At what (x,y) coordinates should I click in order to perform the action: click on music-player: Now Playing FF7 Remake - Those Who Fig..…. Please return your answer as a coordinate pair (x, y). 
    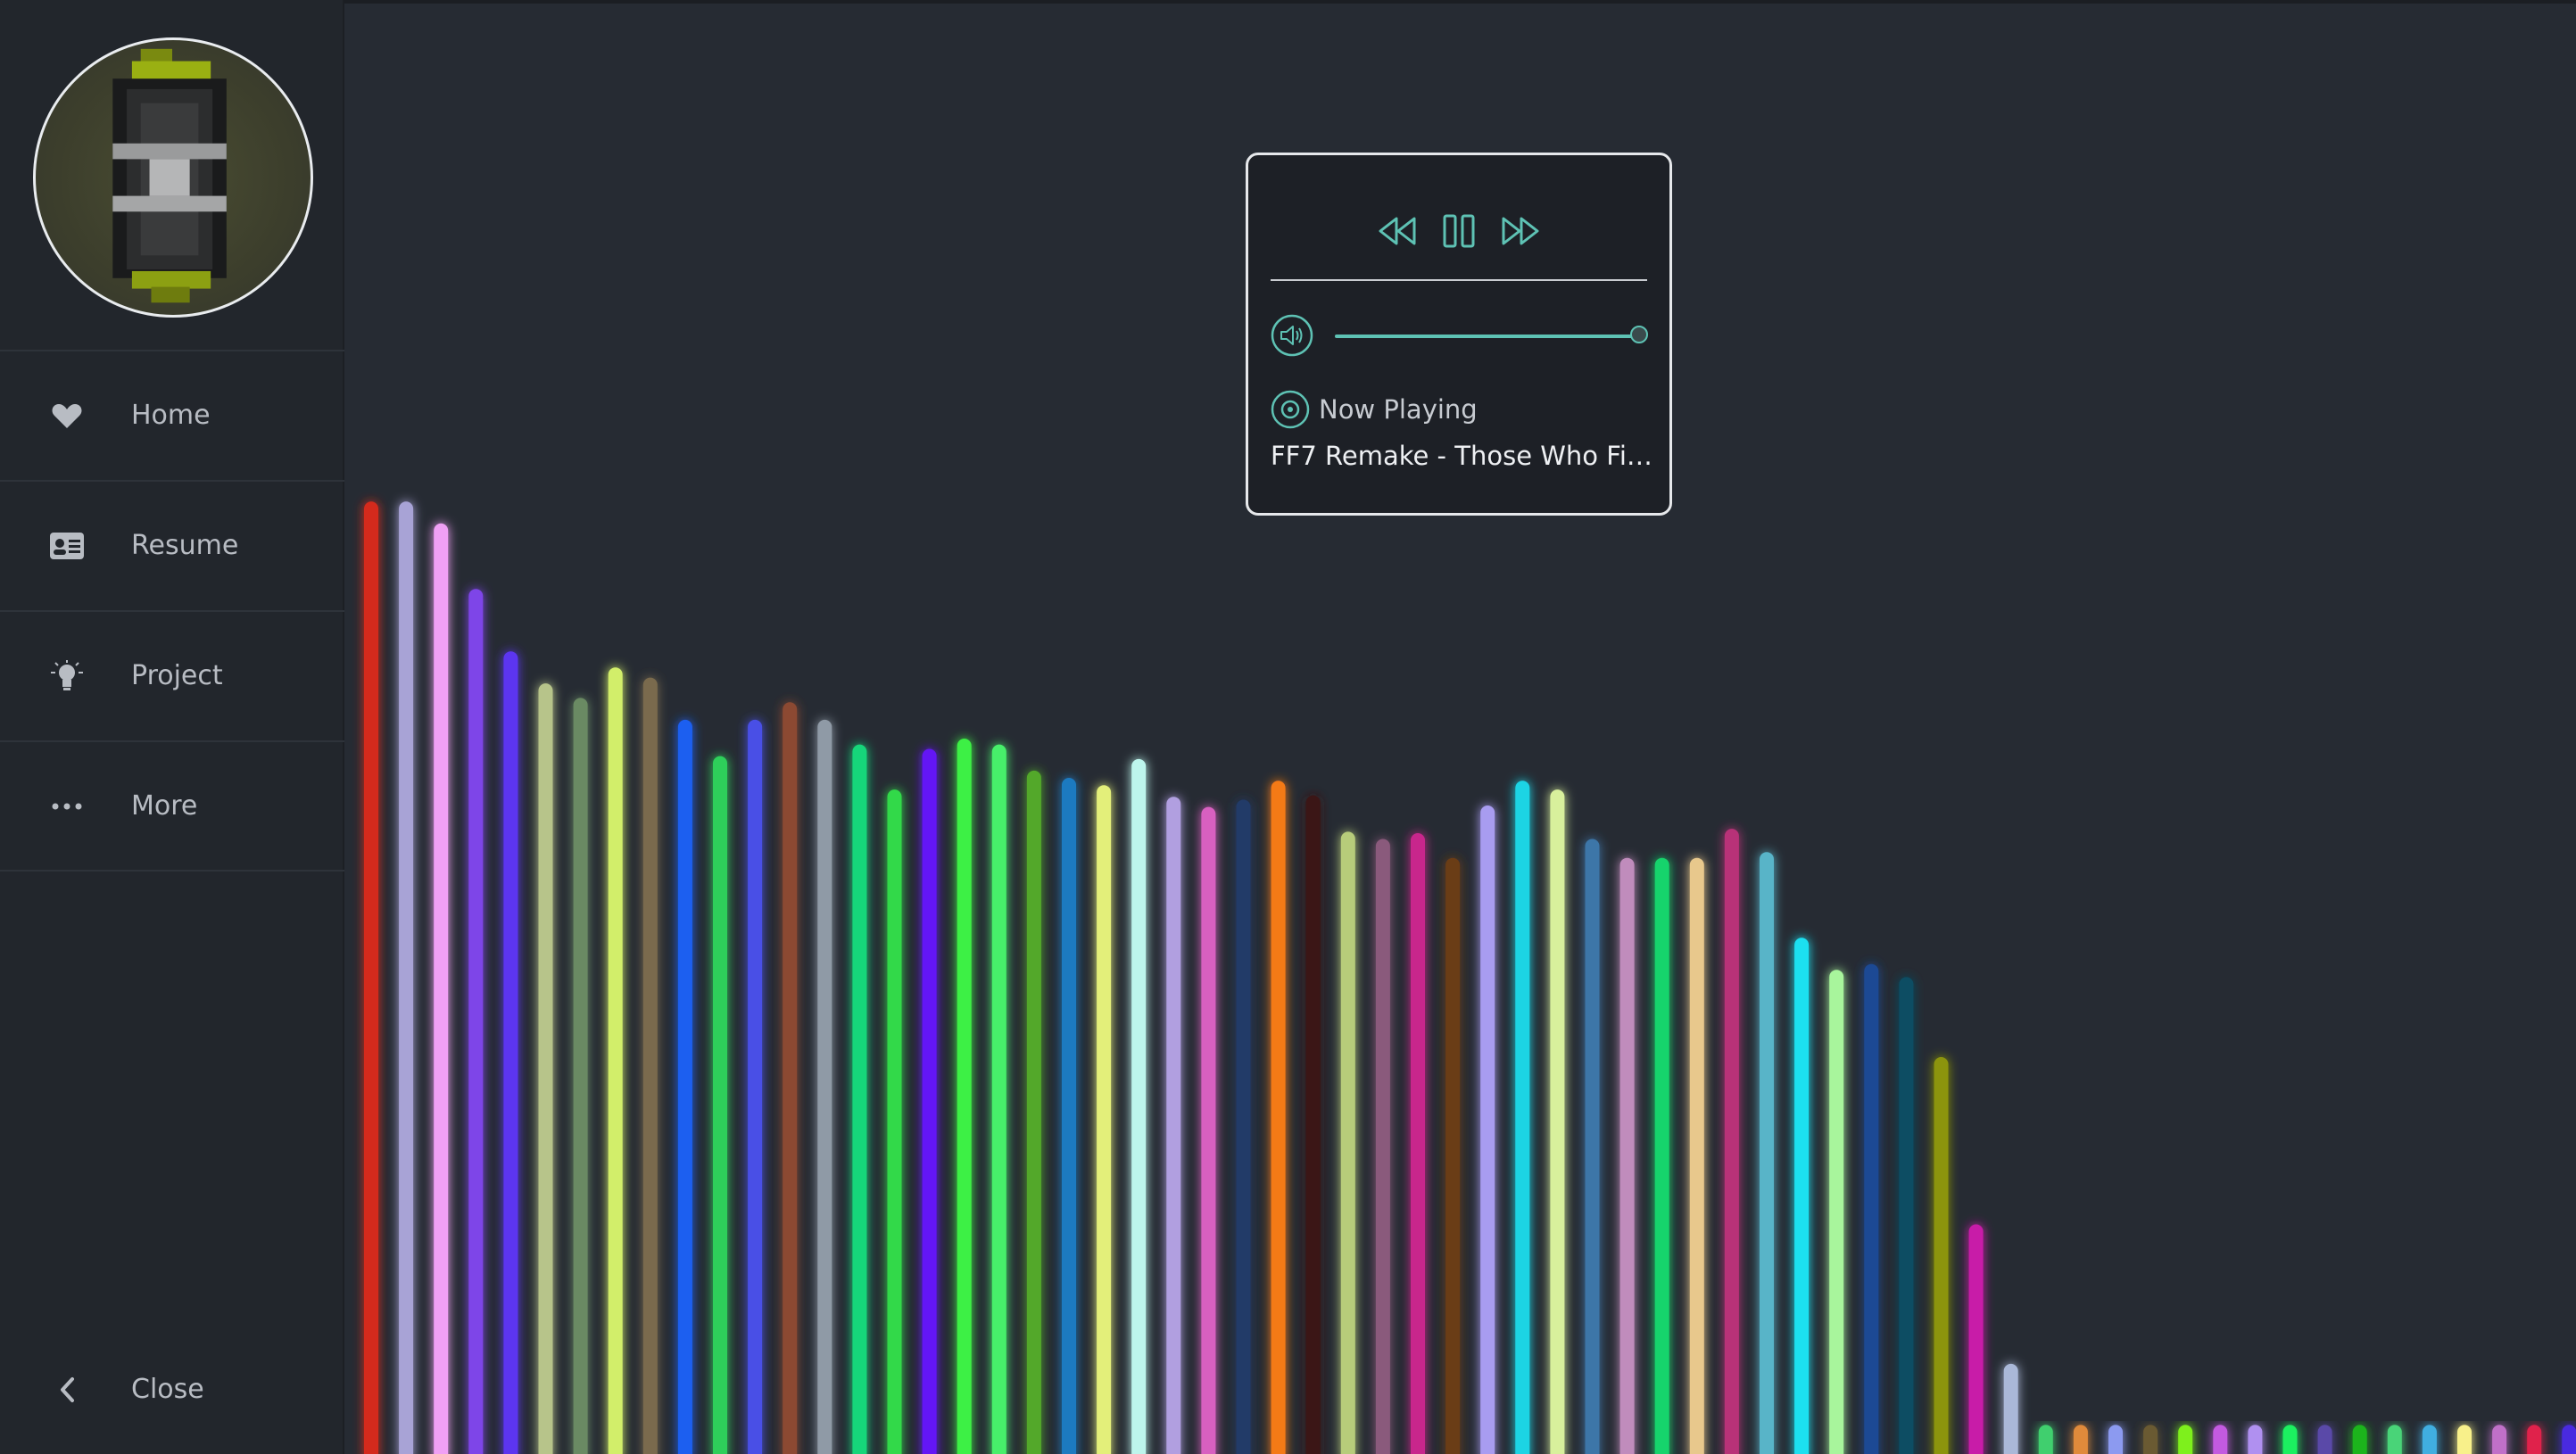
    Looking at the image, I should click on (1459, 334).